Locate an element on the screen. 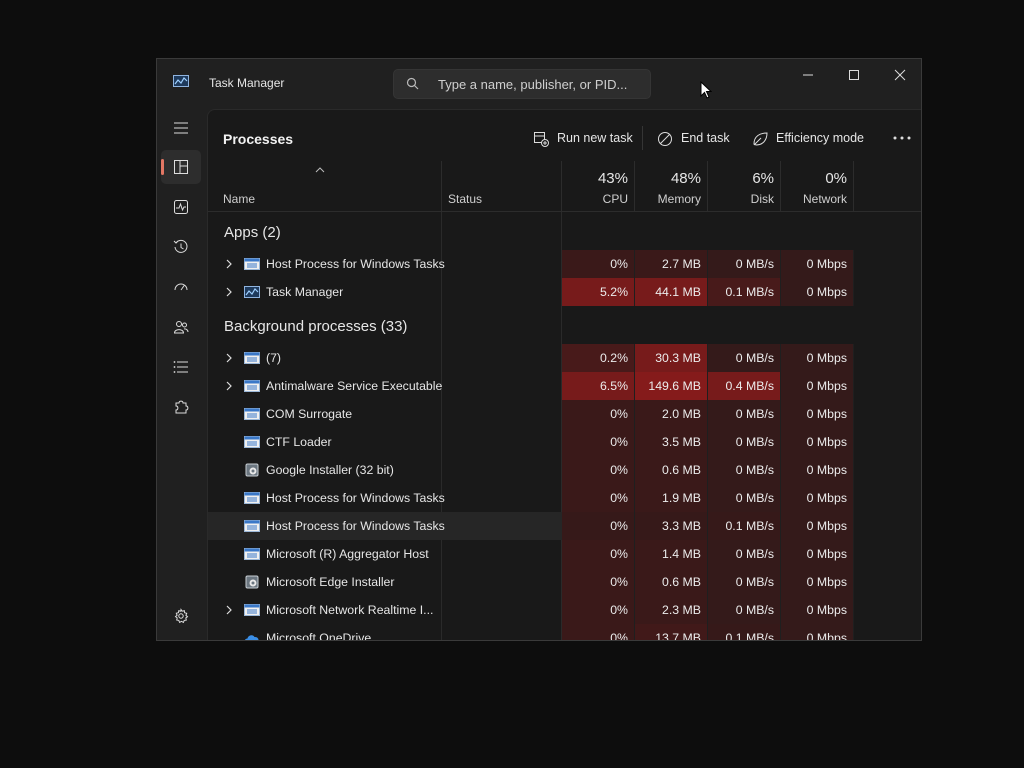 The image size is (1024, 768). column-memory: 48% Memory is located at coordinates (671, 186).